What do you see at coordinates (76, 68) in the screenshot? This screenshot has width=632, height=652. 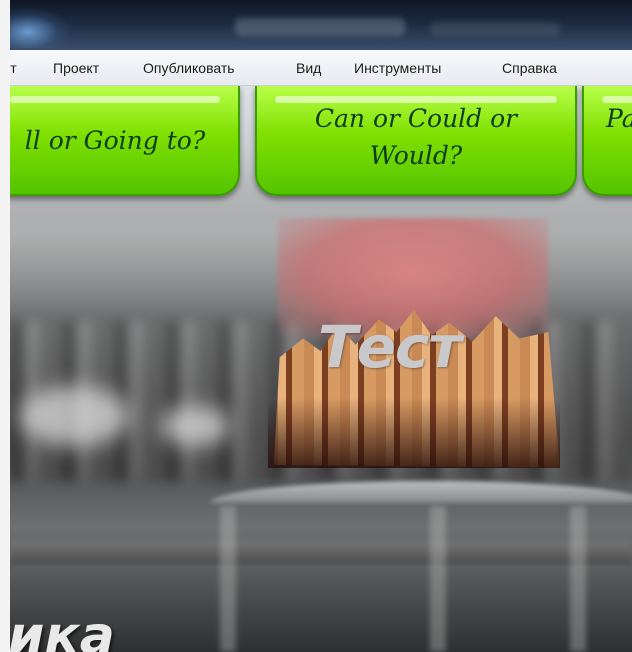 I see `menu-item-project: Проект` at bounding box center [76, 68].